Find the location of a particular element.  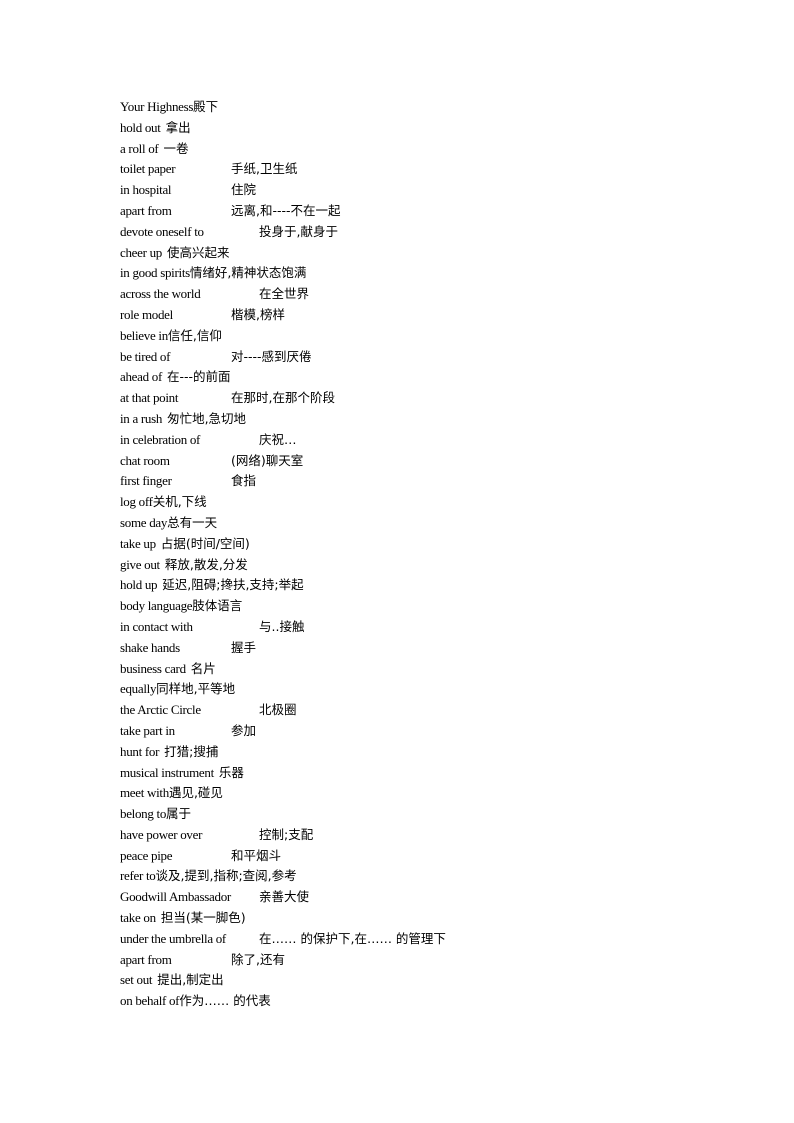

list-item: give out 释放,散发,分发 is located at coordinates (213, 565).